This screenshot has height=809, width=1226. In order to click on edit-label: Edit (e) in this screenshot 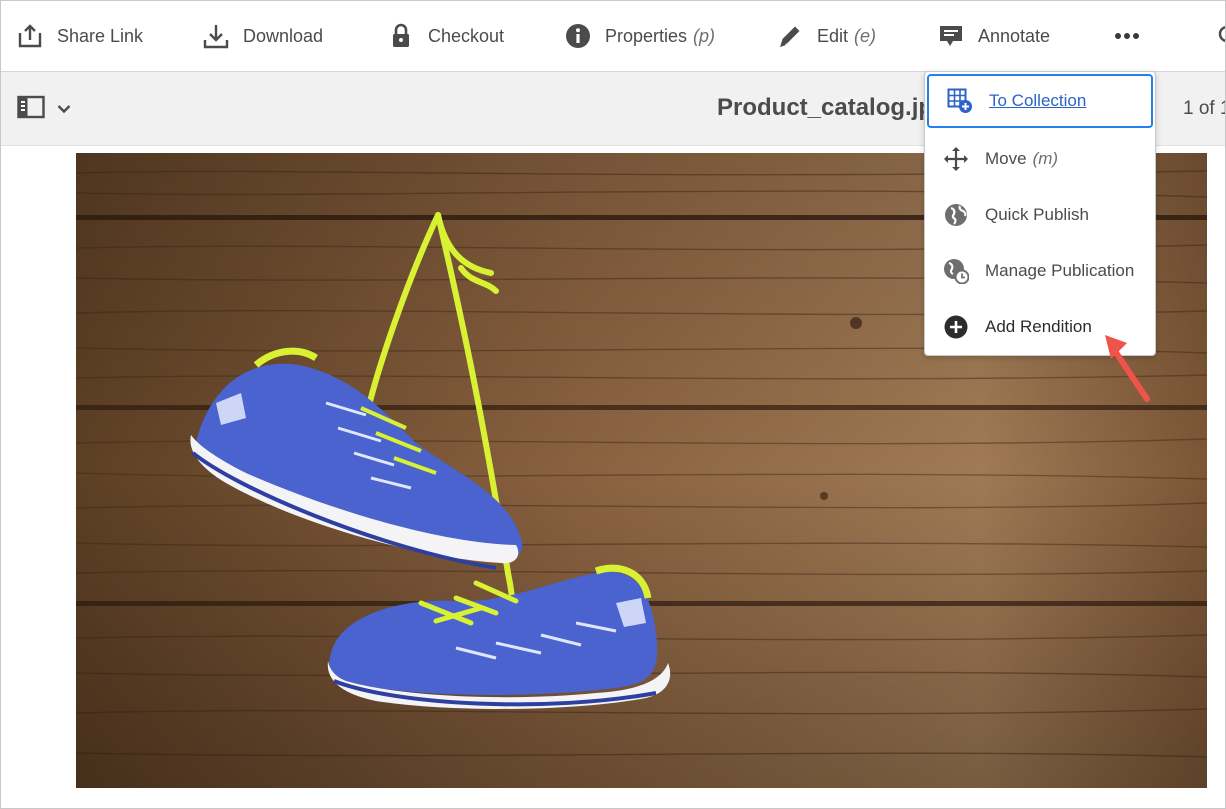, I will do `click(847, 35)`.